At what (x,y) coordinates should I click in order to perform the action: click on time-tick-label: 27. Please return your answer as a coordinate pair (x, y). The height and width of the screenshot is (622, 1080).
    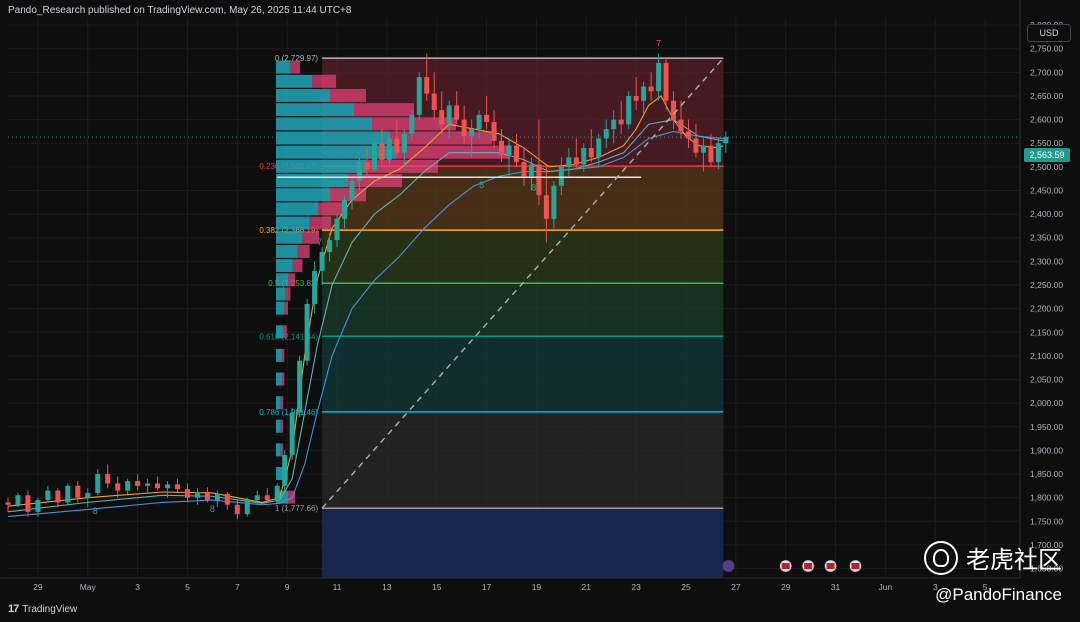
    Looking at the image, I should click on (736, 587).